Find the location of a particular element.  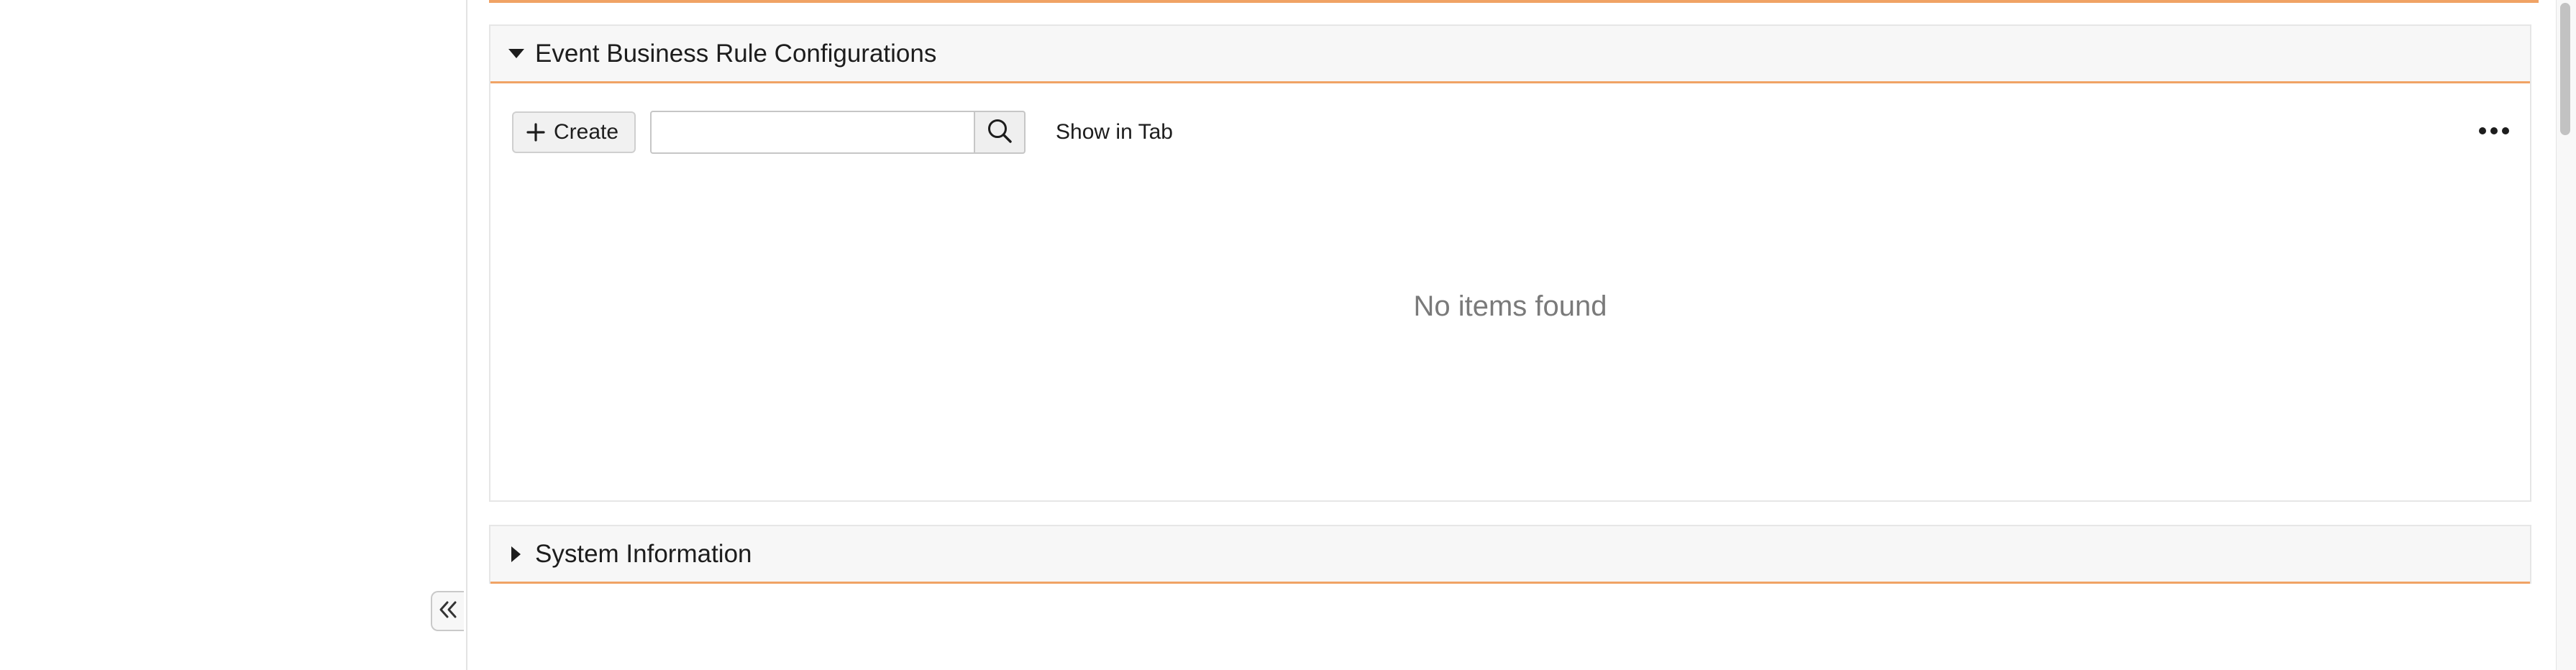

search-group is located at coordinates (838, 132).